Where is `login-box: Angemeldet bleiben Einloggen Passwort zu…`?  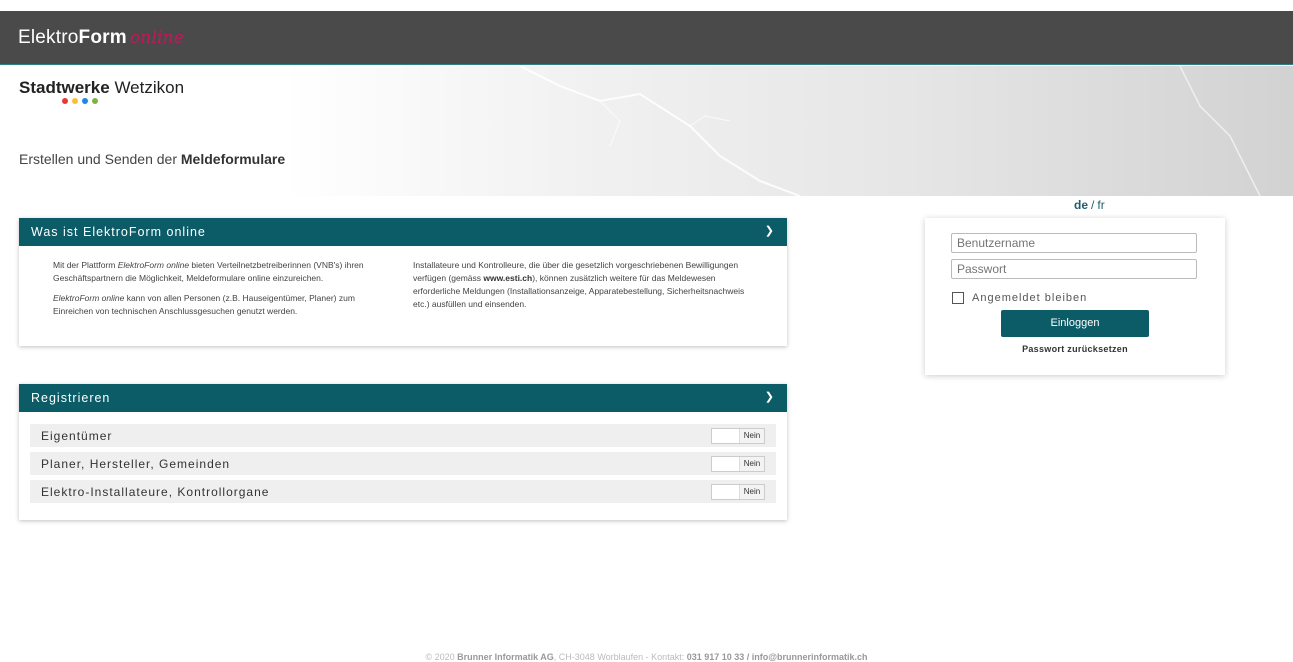
login-box: Angemeldet bleiben Einloggen Passwort zu… is located at coordinates (1075, 296).